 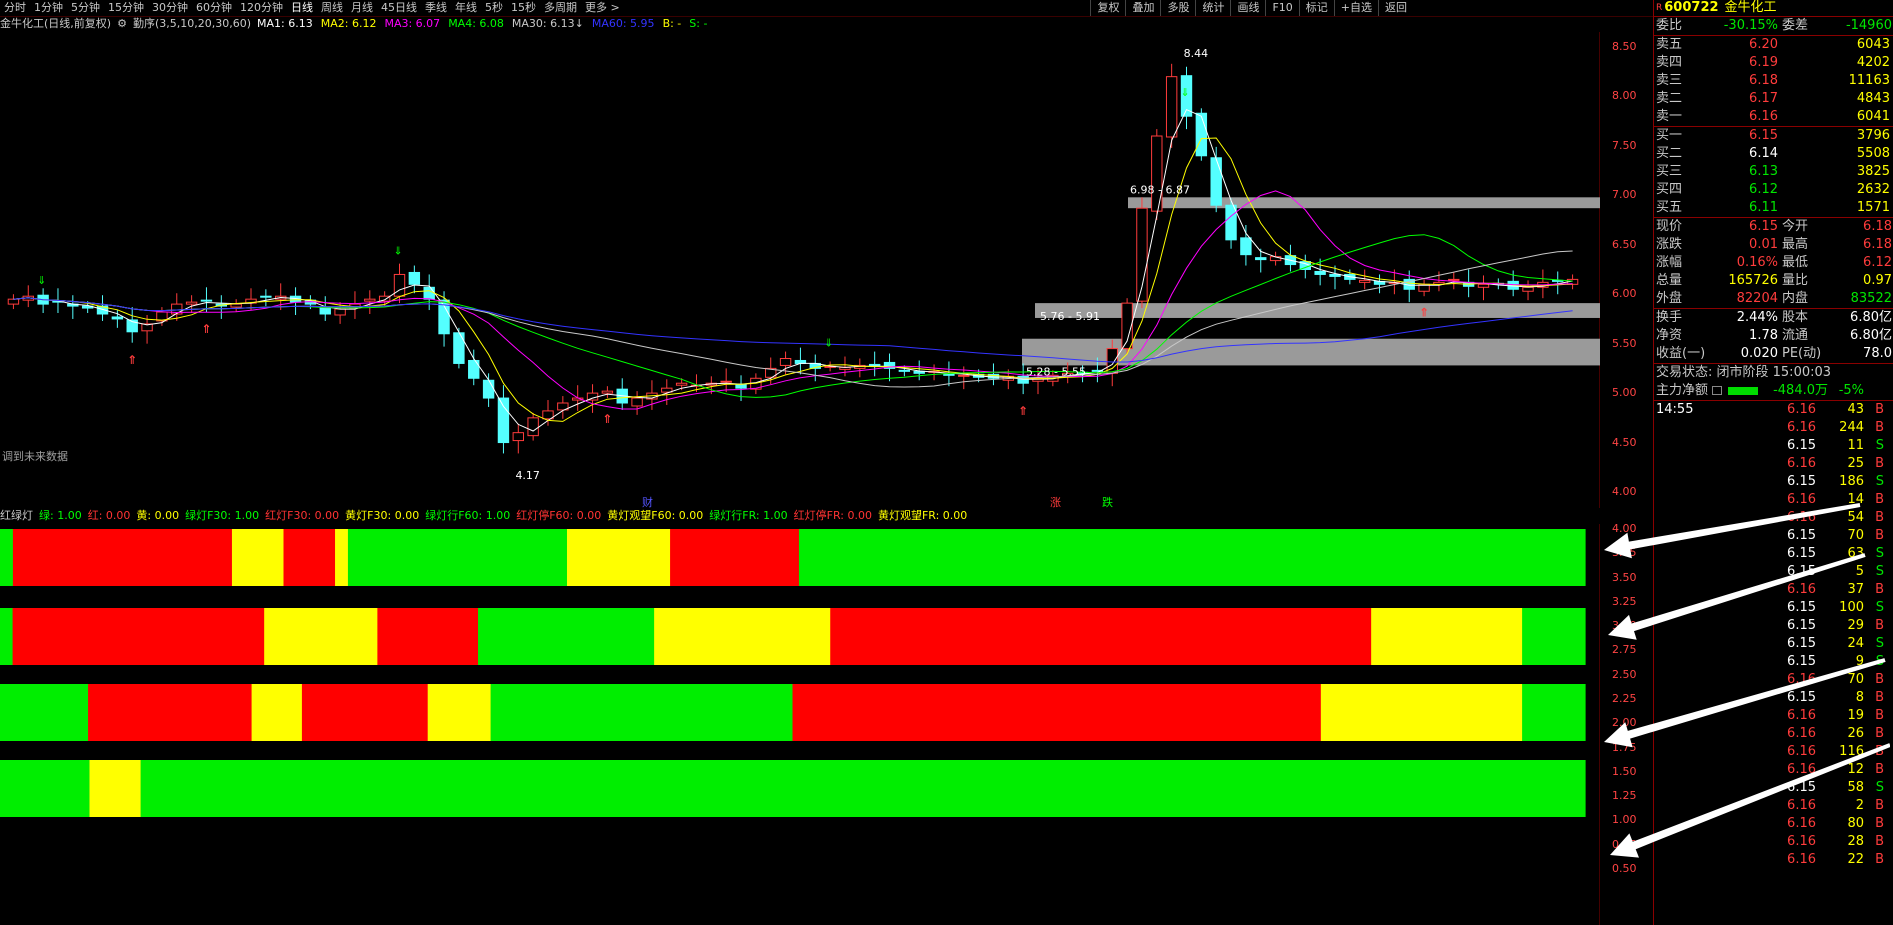 What do you see at coordinates (1773, 536) in the screenshot?
I see `tick-row: 6.15 70 B` at bounding box center [1773, 536].